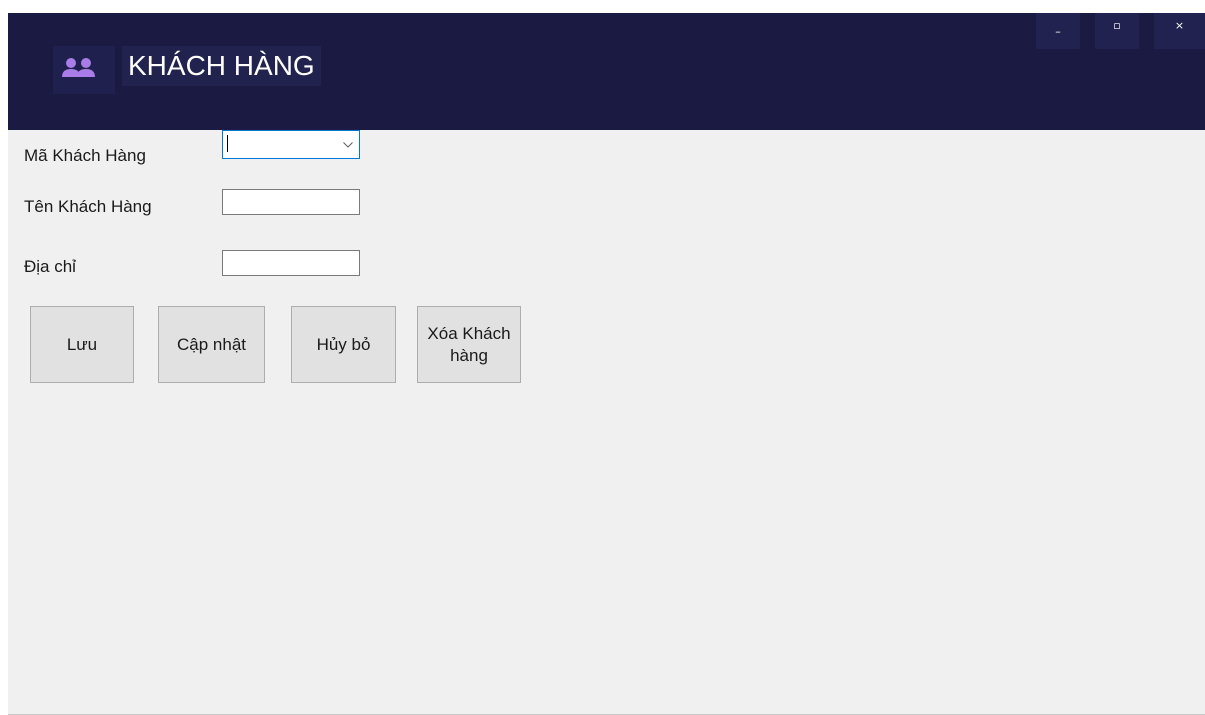 This screenshot has height=715, width=1205. What do you see at coordinates (291, 144) in the screenshot?
I see `ma-khach-hang-combobox` at bounding box center [291, 144].